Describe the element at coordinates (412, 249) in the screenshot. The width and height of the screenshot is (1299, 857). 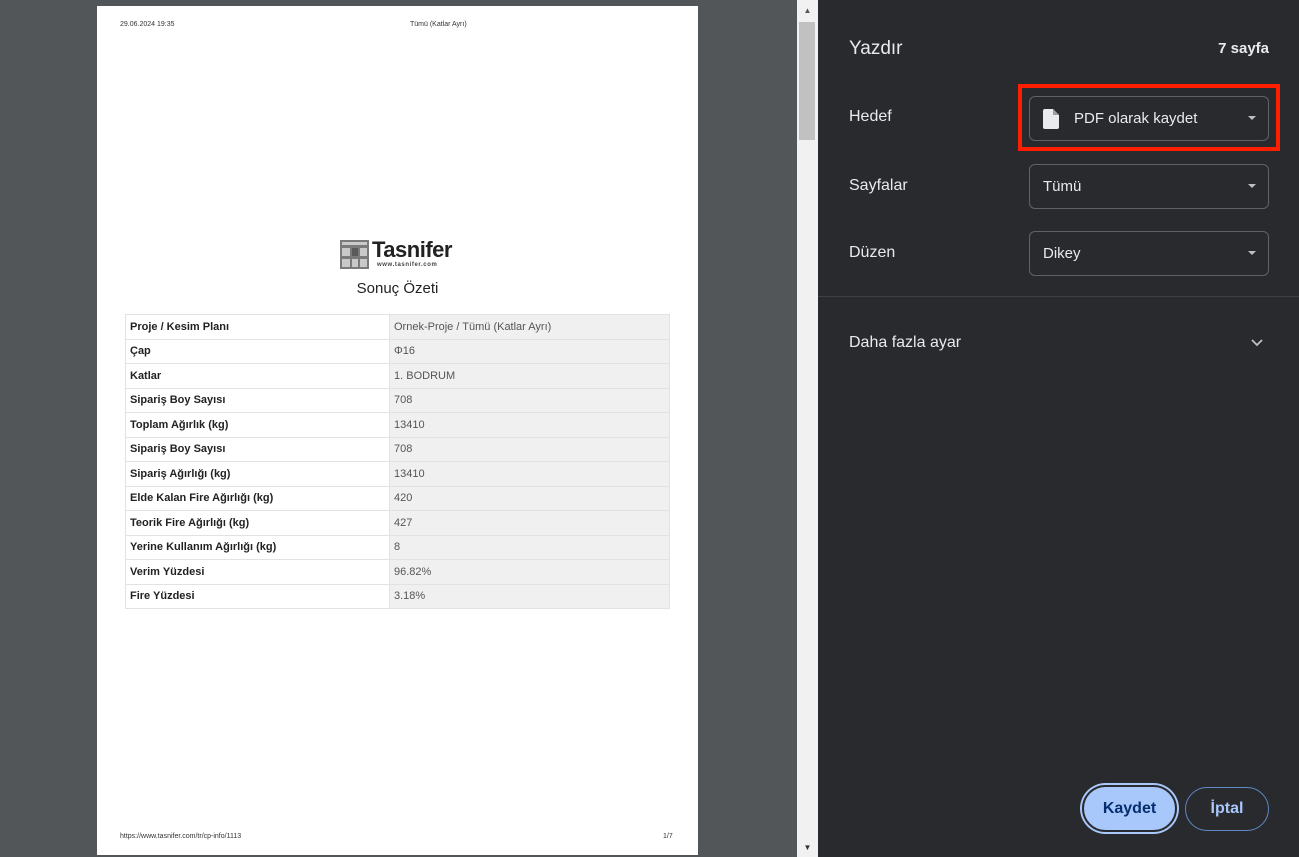
I see `logo-name: Tasnifer` at that location.